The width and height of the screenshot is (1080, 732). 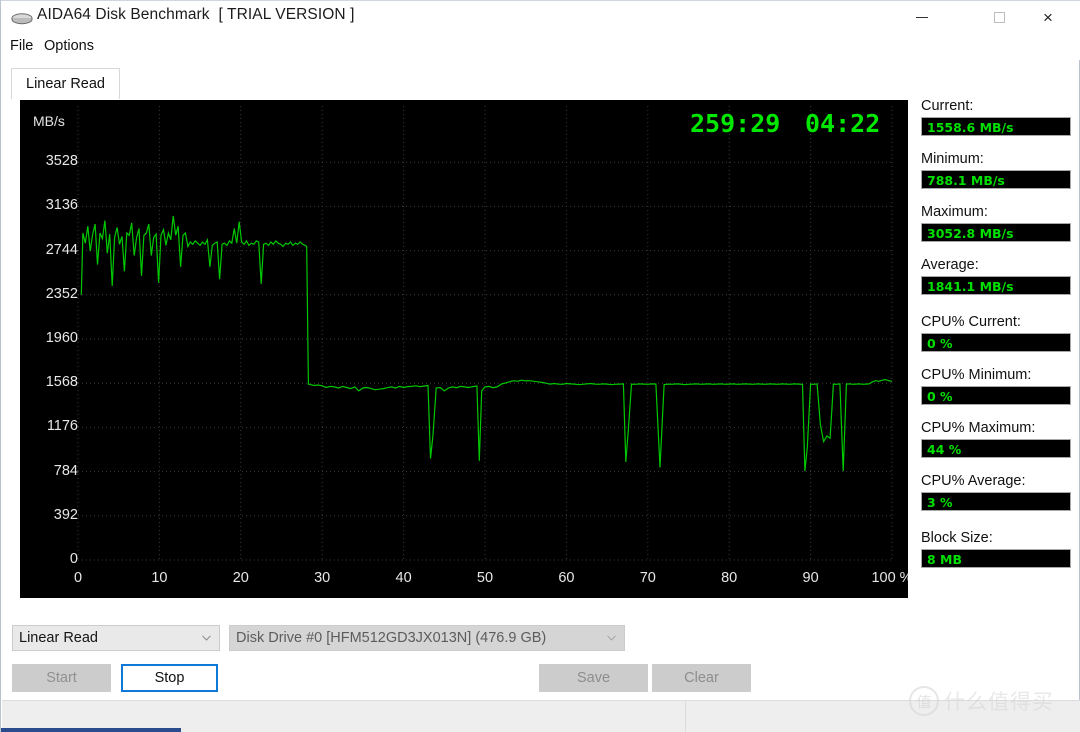 I want to click on stat-label: Block Size:, so click(x=957, y=538).